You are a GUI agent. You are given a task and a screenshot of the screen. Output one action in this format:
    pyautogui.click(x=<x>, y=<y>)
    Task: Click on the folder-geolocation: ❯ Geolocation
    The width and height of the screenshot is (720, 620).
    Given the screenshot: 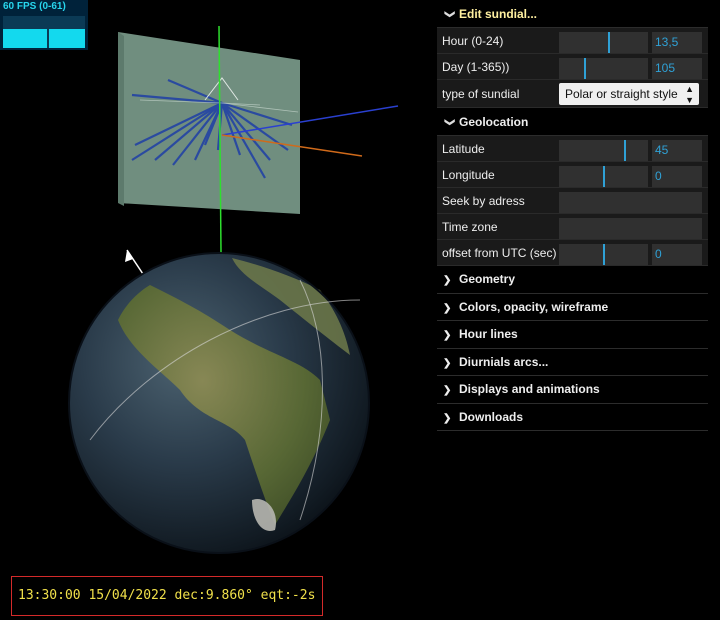 What is the action you would take?
    pyautogui.click(x=572, y=122)
    